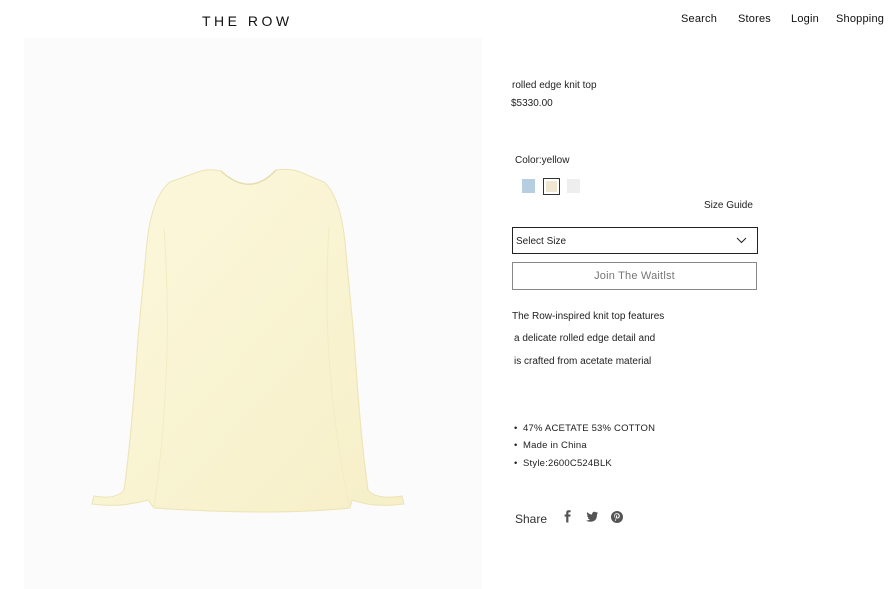 Image resolution: width=896 pixels, height=589 pixels. Describe the element at coordinates (583, 361) in the screenshot. I see `description-line: is crafted from acetate material` at that location.